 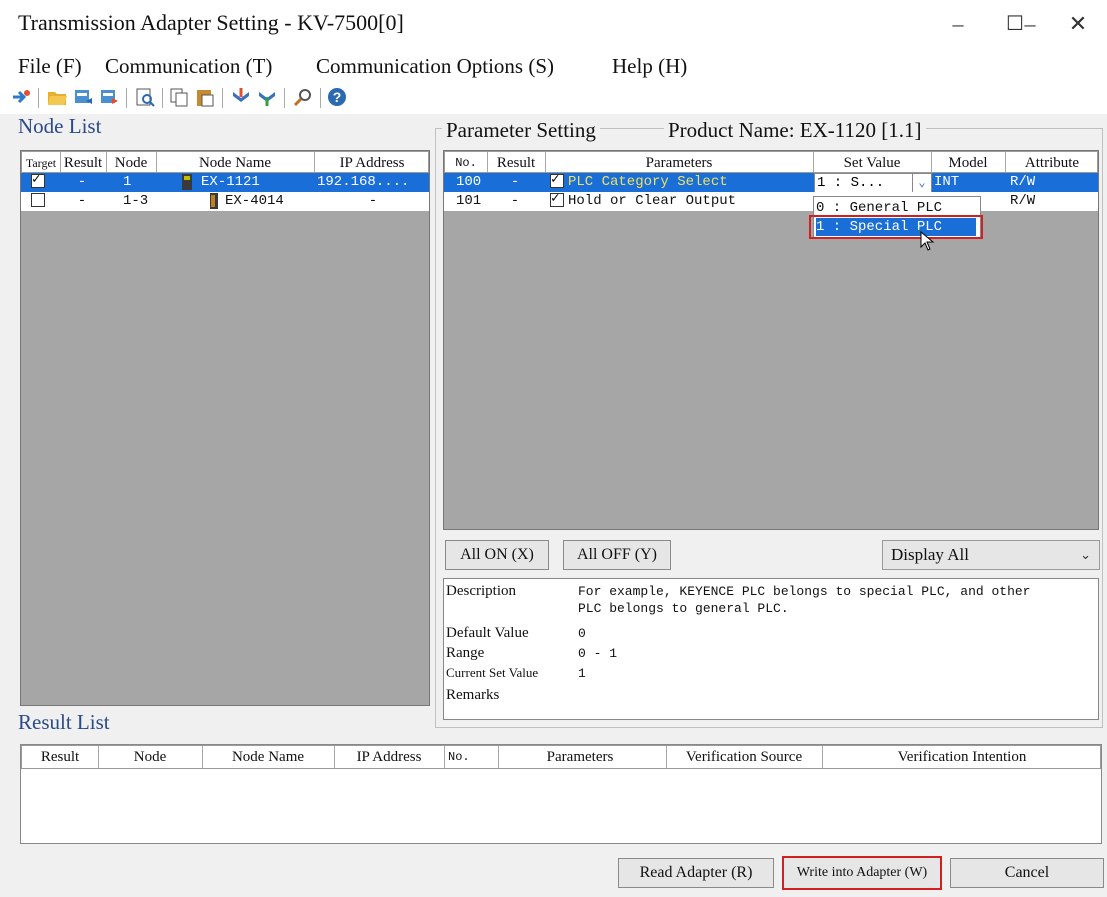 I want to click on row-no: 101, so click(x=469, y=201).